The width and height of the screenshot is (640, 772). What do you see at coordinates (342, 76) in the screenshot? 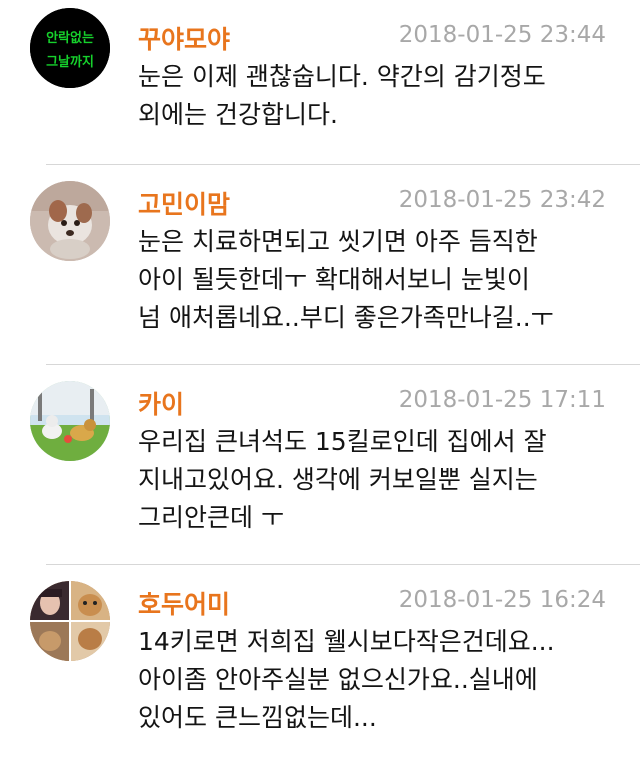
I see `comment-line: 눈은 이제 괜찮숩니다. 약간의 감기정도` at bounding box center [342, 76].